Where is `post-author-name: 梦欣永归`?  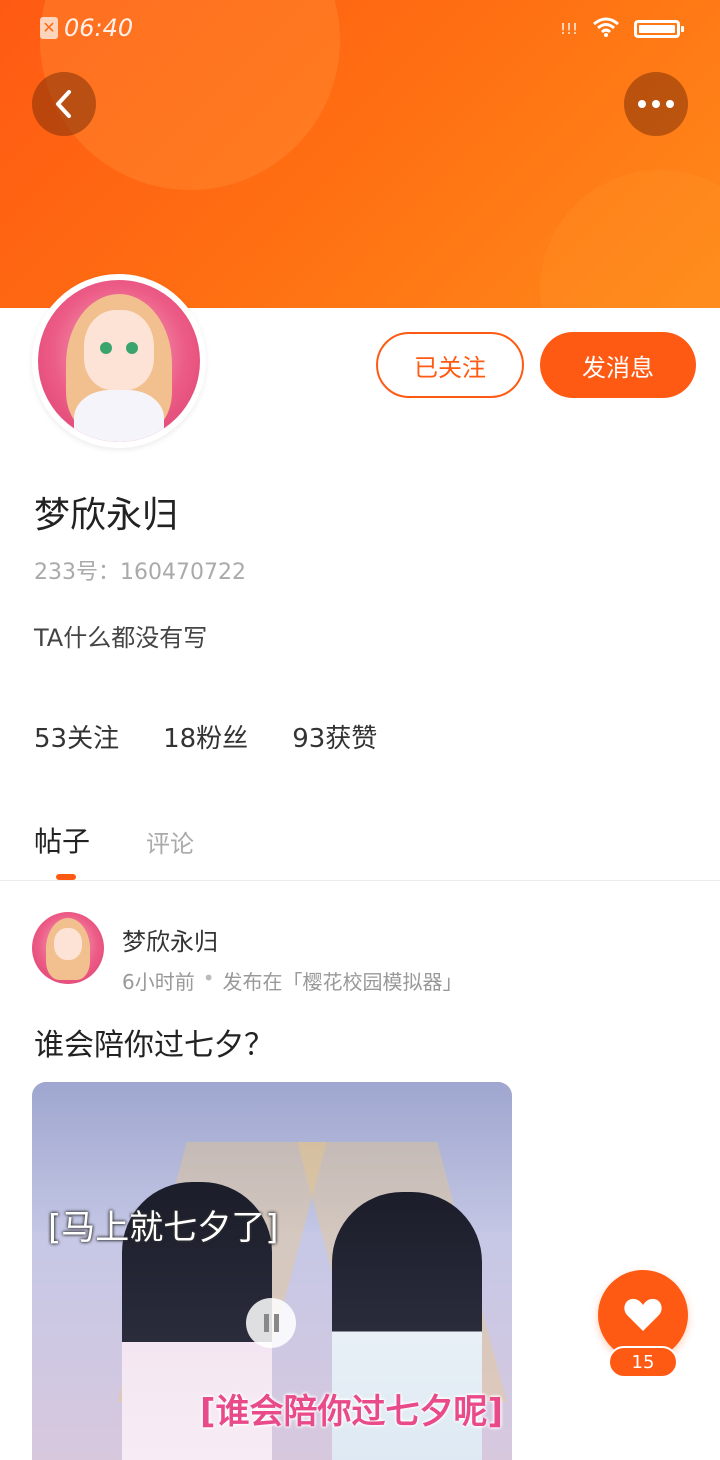
post-author-name: 梦欣永归 is located at coordinates (170, 939).